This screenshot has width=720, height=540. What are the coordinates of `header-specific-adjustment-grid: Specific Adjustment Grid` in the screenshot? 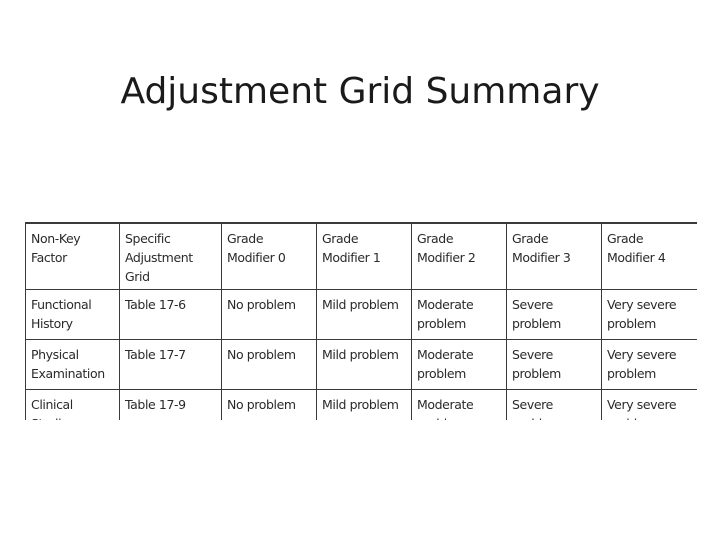 It's located at (170, 256).